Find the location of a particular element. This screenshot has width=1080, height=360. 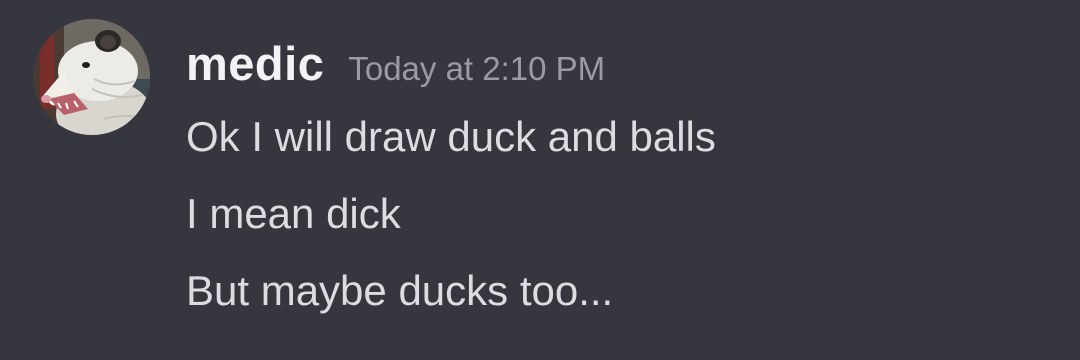

message-timestamp: Today at 2:10 PM is located at coordinates (477, 68).